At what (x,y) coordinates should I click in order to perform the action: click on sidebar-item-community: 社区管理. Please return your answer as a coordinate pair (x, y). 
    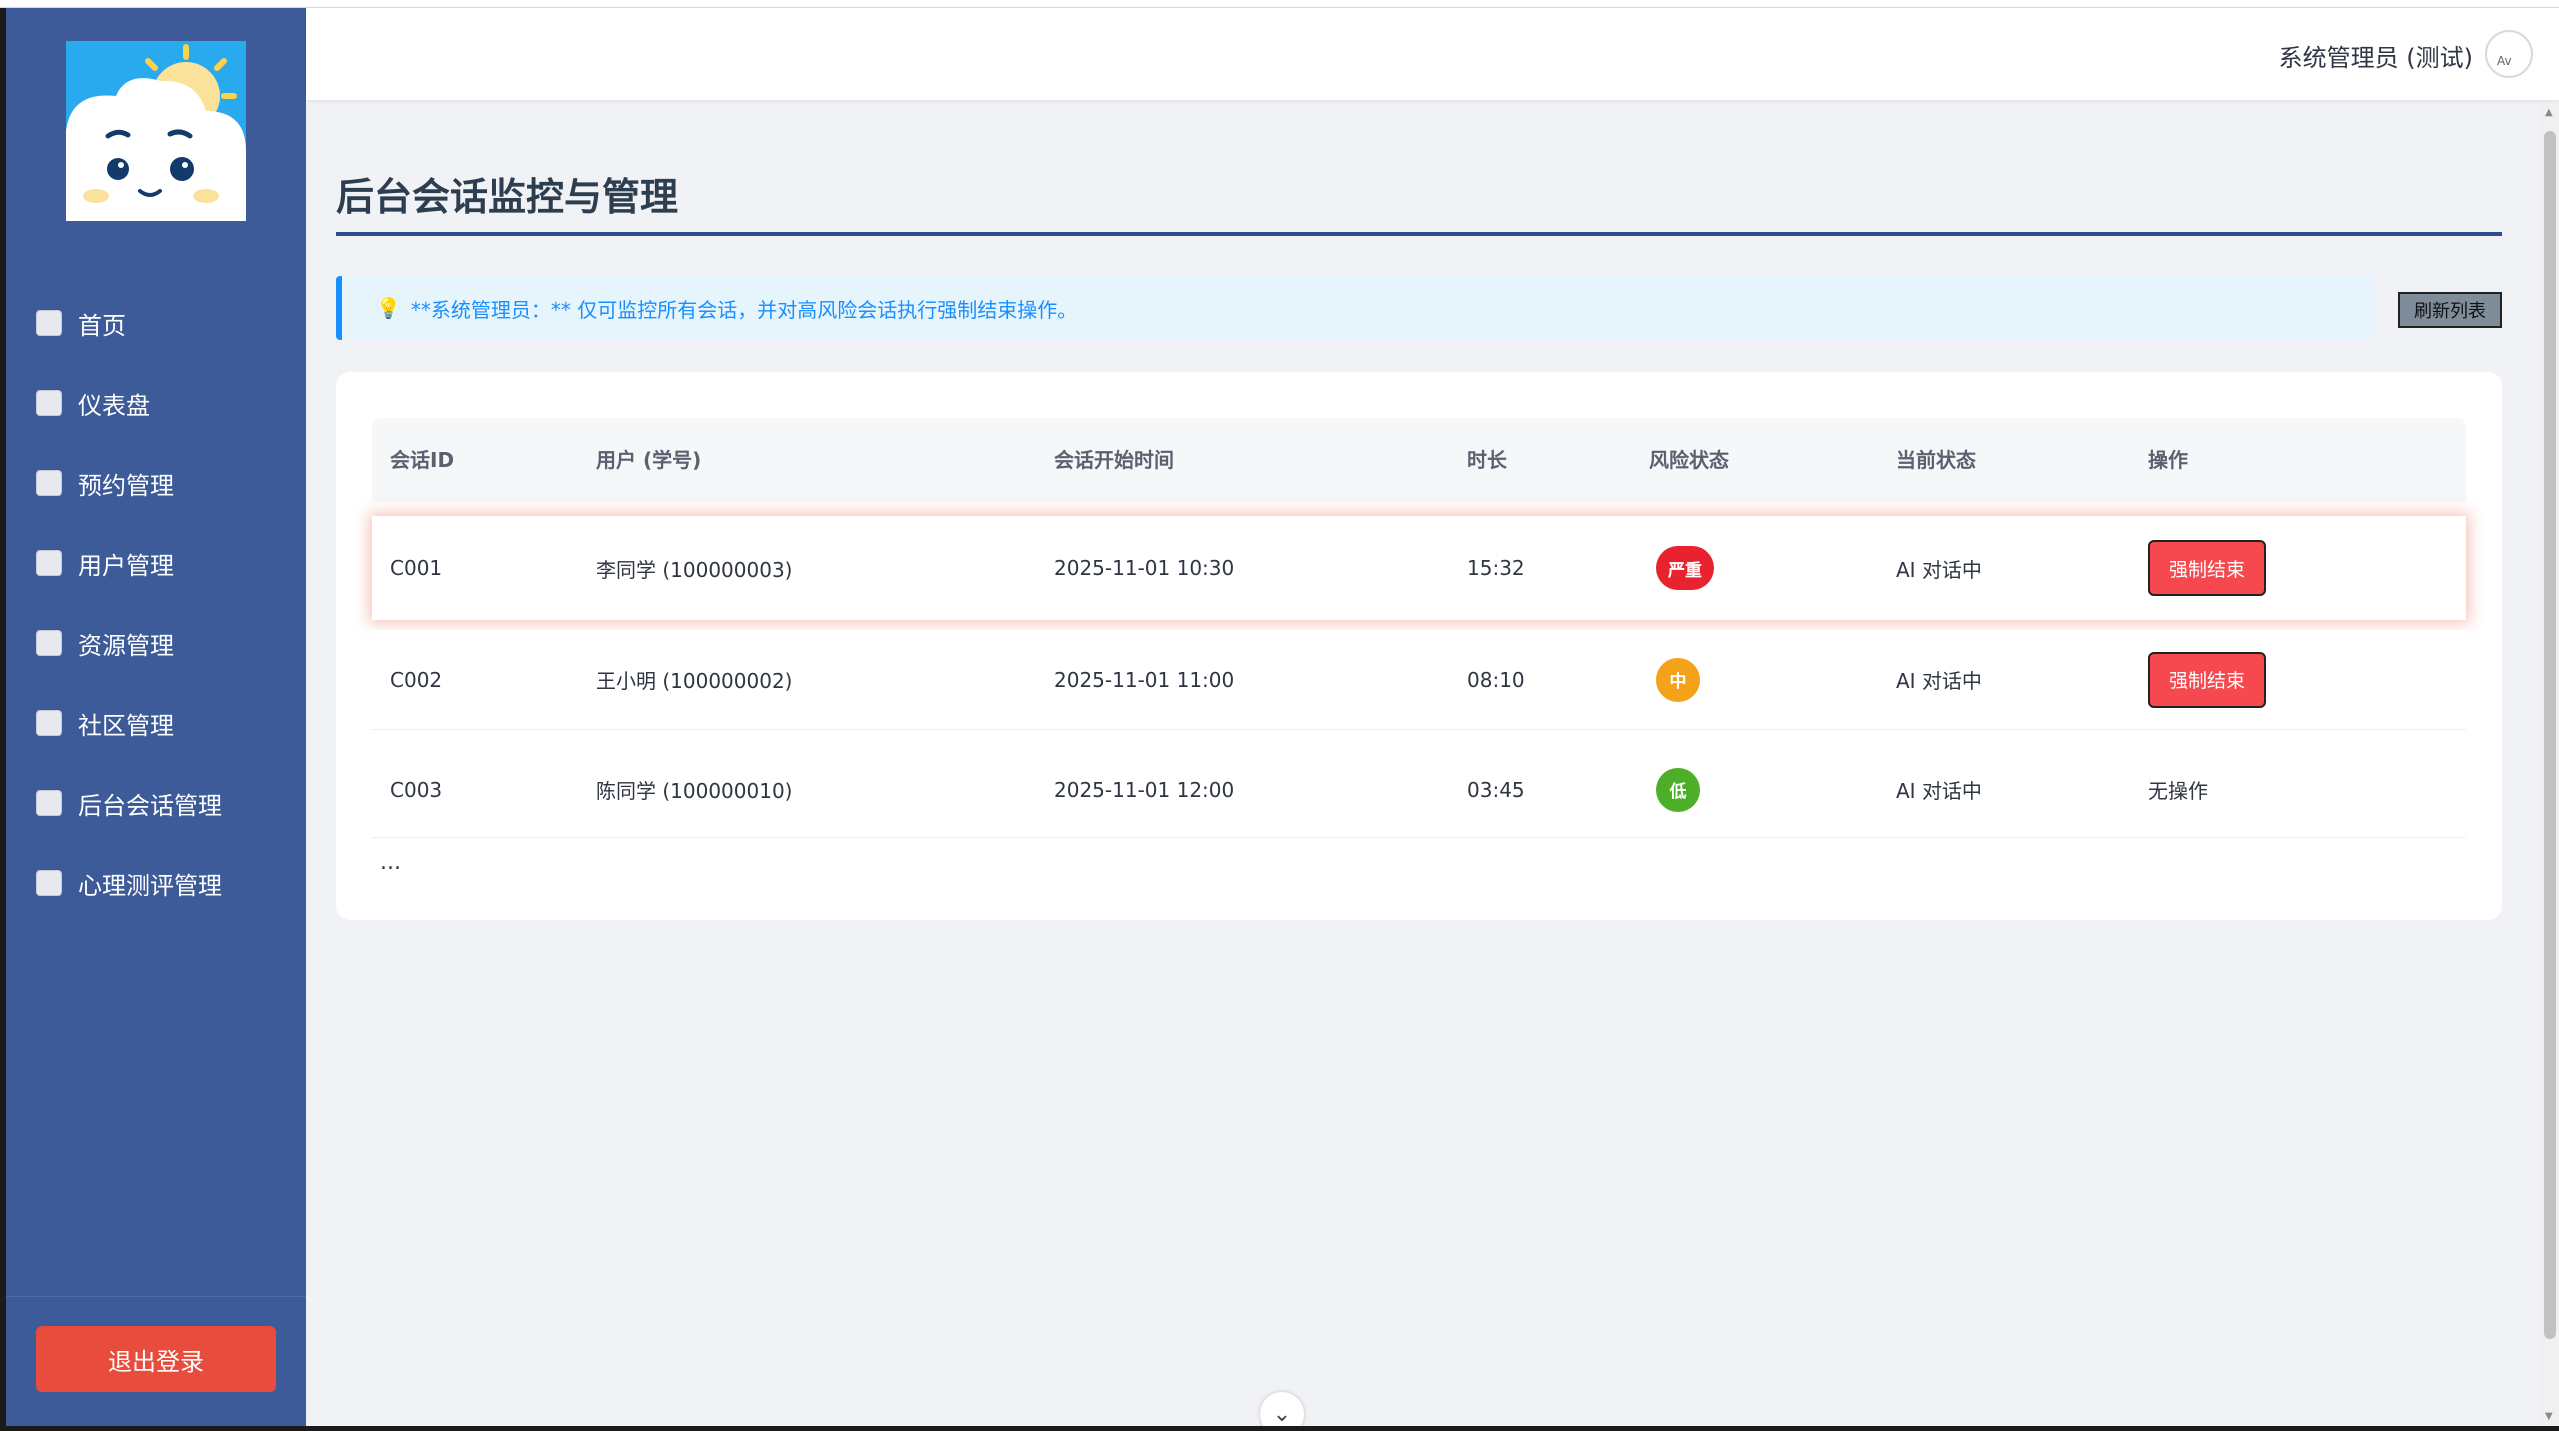
    Looking at the image, I should click on (156, 723).